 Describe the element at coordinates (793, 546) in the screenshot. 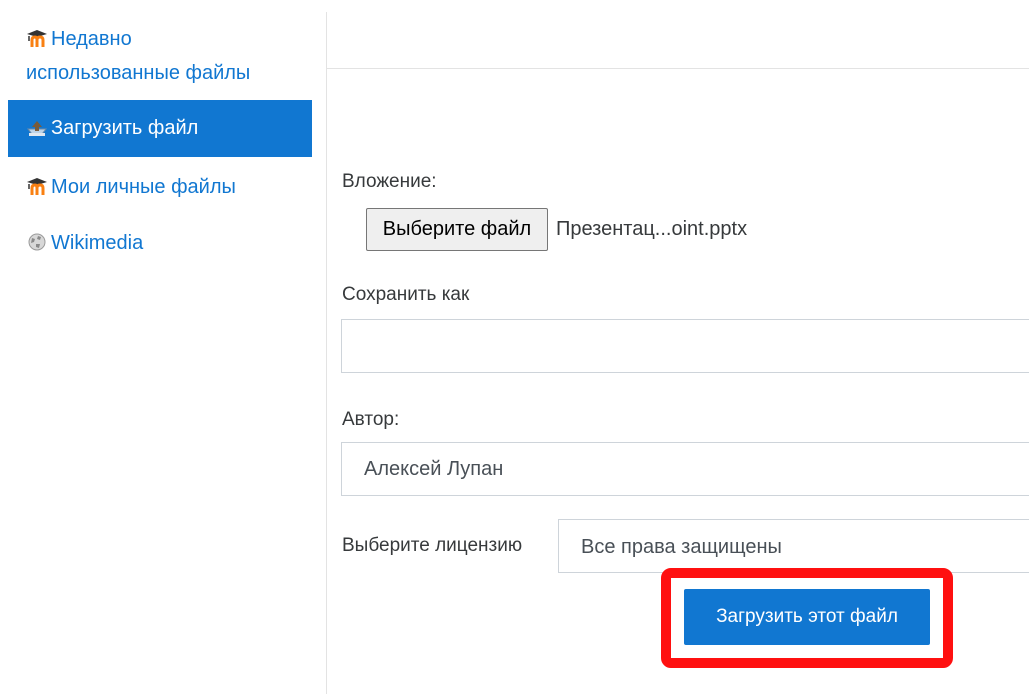

I see `license-select: Все права защищены` at that location.